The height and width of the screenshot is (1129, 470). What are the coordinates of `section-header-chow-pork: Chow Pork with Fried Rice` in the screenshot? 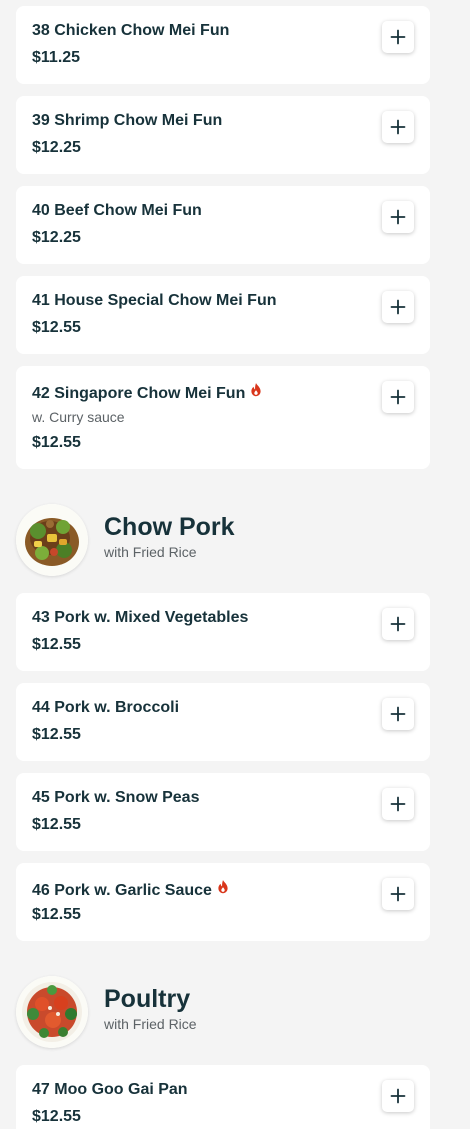 It's located at (223, 541).